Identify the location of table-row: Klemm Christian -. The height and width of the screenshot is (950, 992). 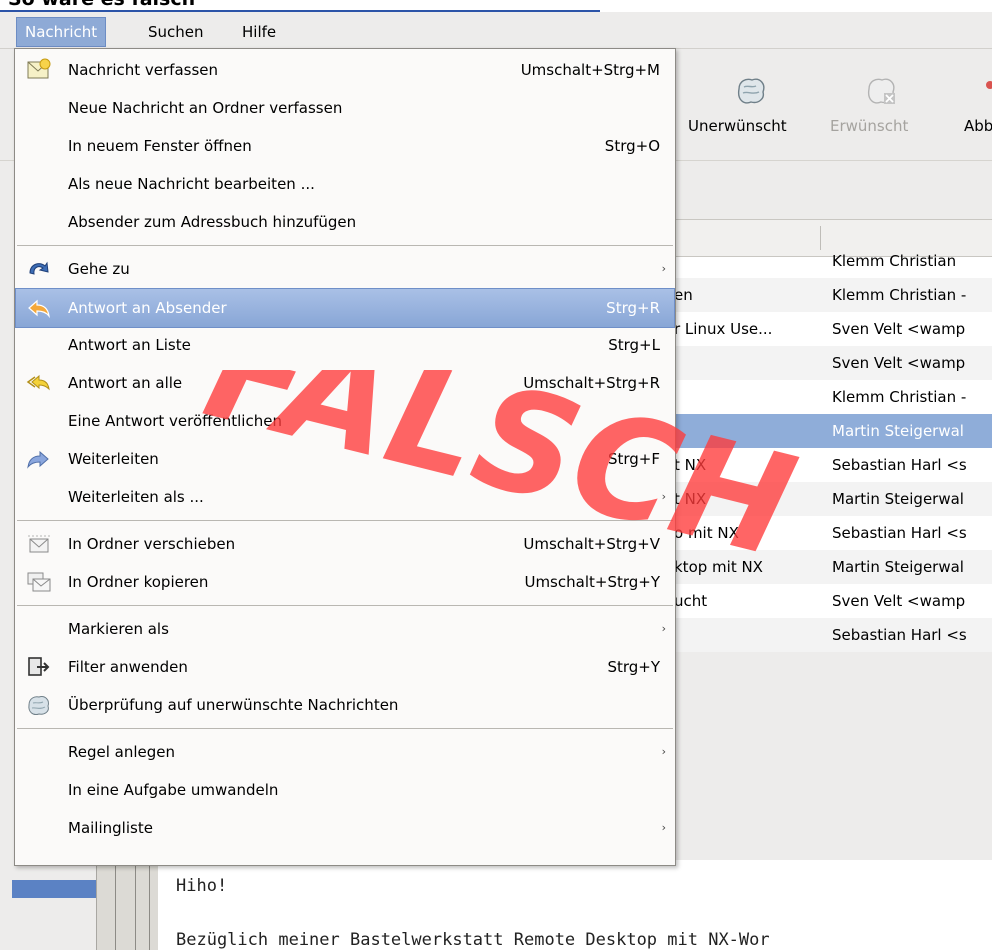
(833, 397).